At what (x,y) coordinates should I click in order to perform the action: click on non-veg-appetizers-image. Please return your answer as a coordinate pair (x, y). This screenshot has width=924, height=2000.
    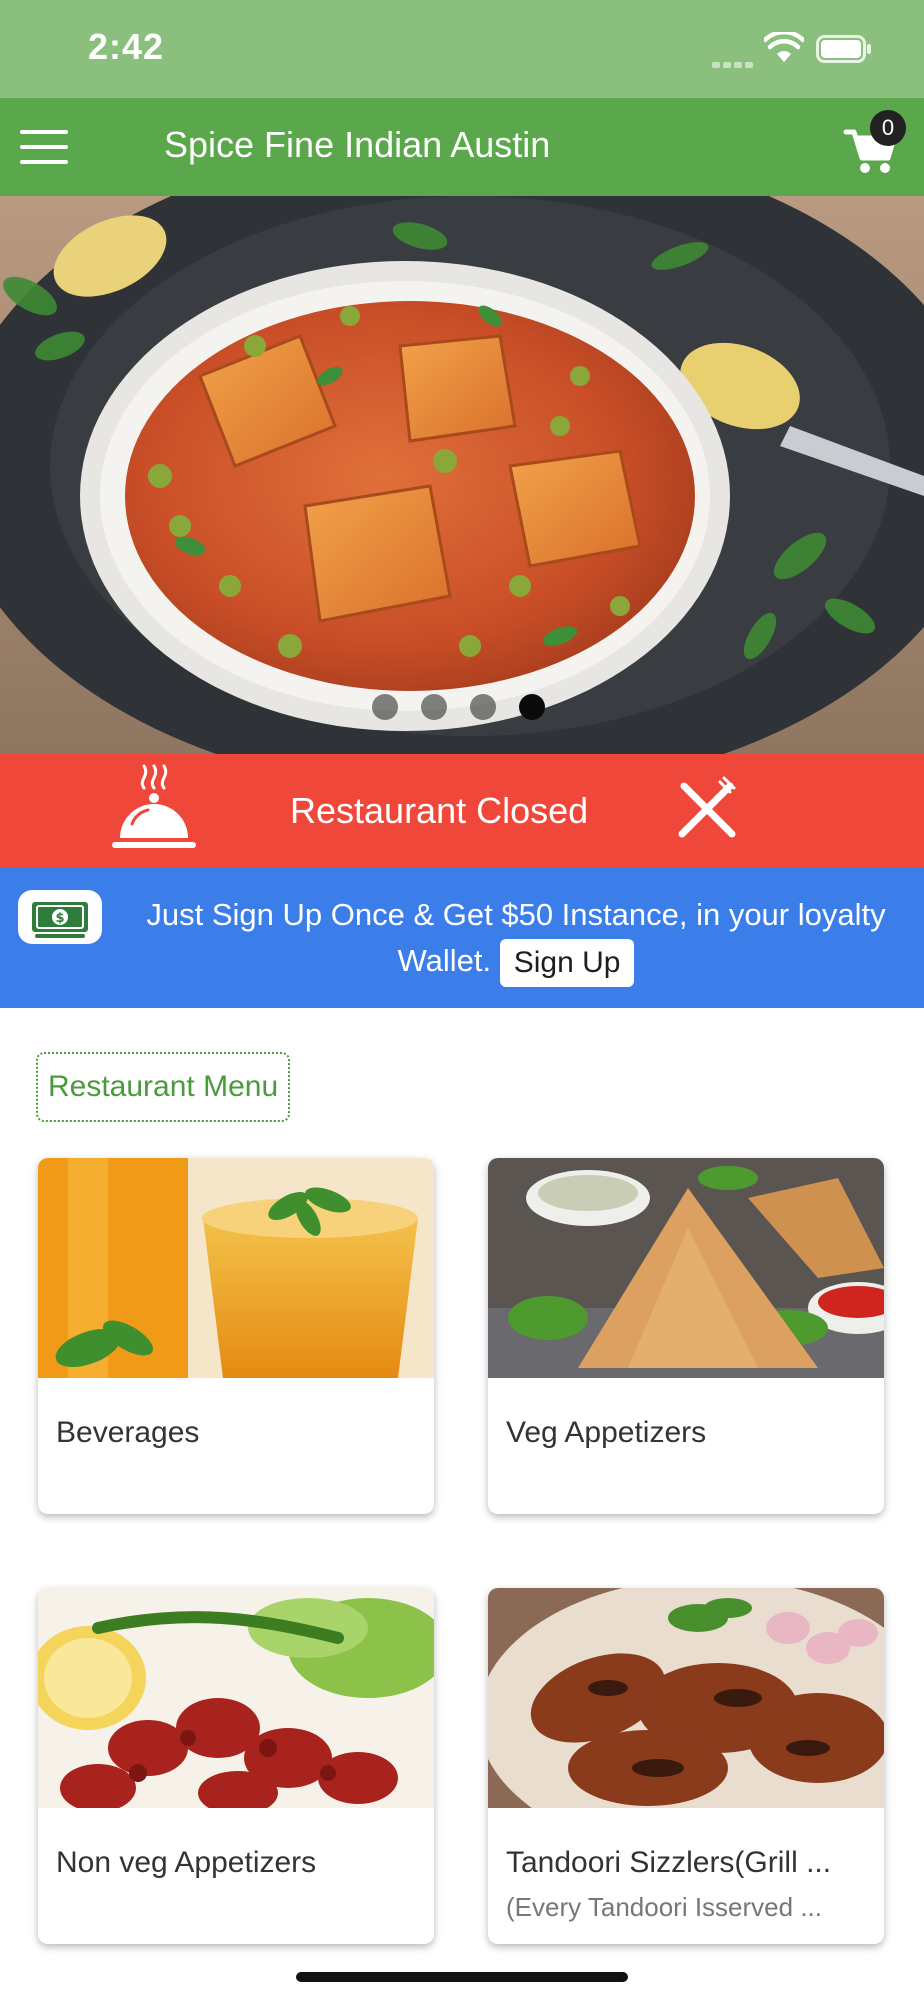
    Looking at the image, I should click on (236, 1698).